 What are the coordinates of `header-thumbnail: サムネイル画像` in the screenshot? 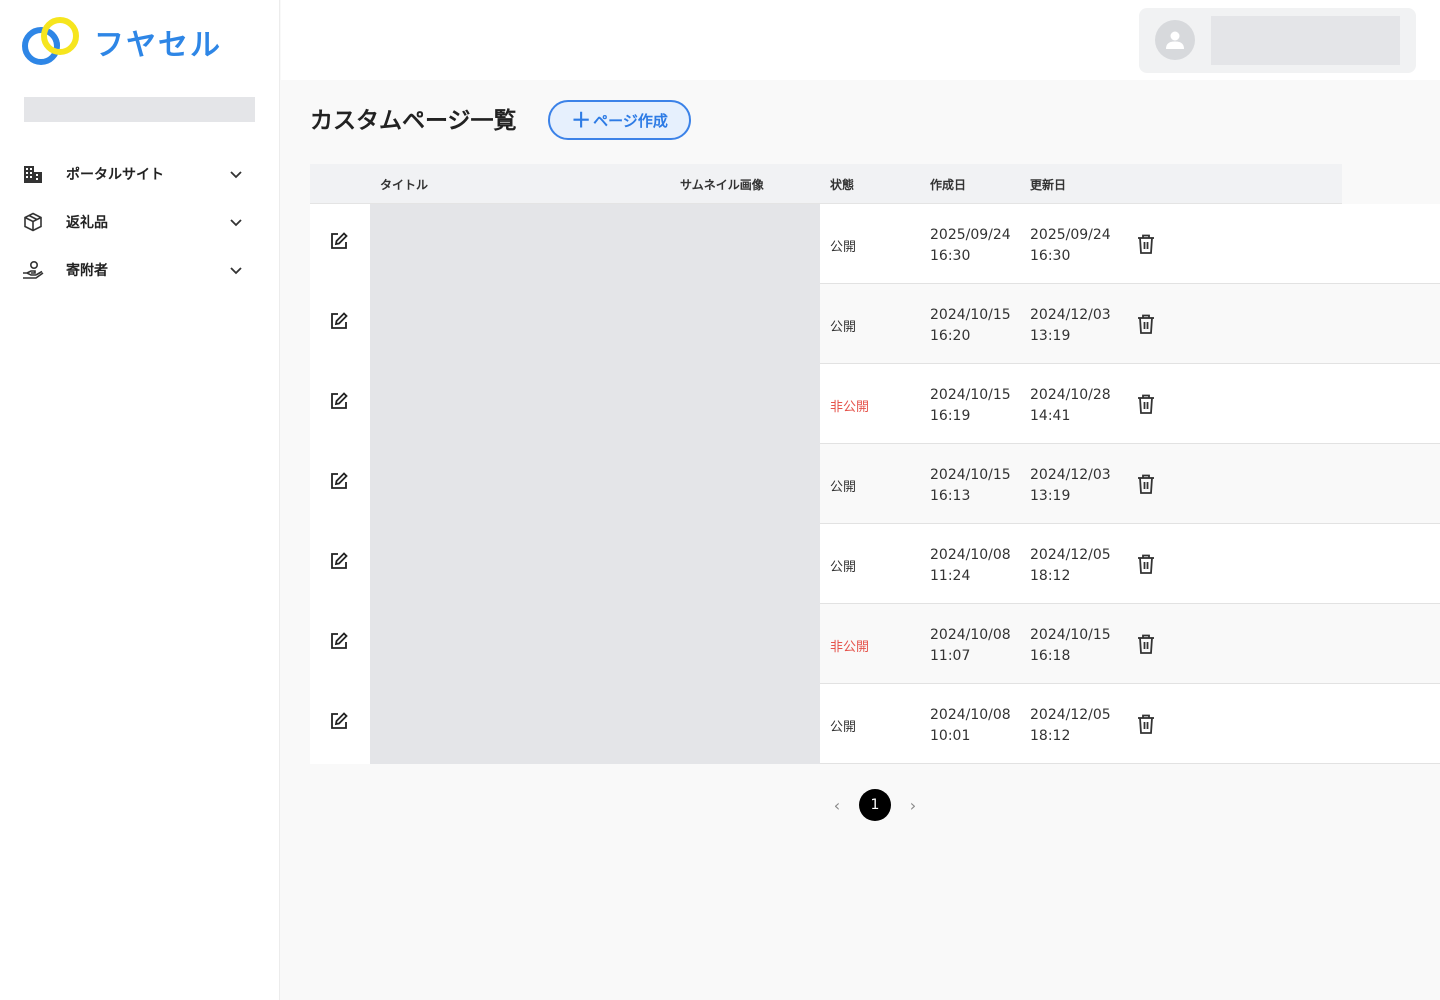 It's located at (722, 185).